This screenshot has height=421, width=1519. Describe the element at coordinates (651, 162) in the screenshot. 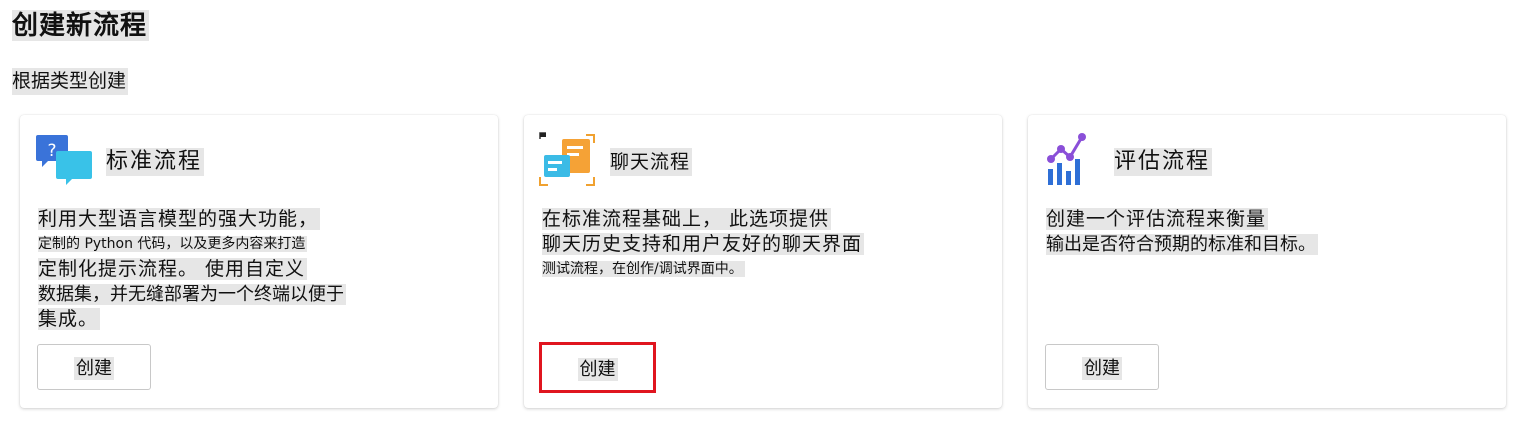

I see `card-title: 聊天流程` at that location.